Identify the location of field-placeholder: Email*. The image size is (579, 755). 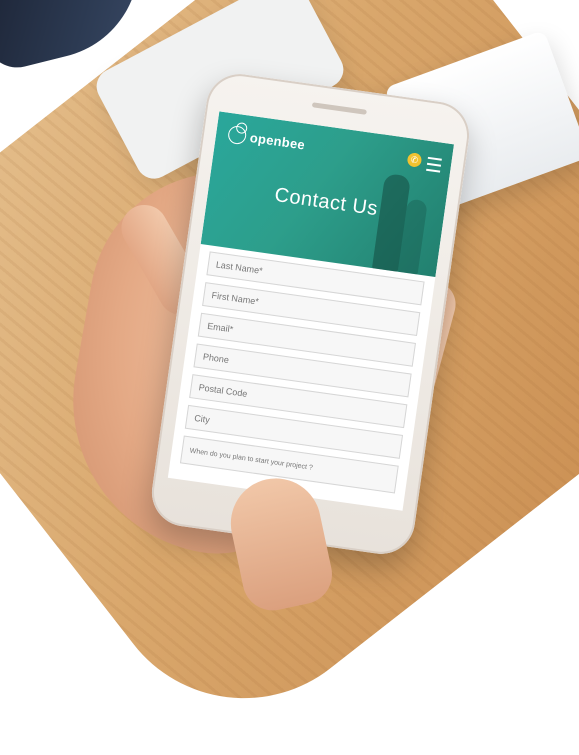
(220, 327).